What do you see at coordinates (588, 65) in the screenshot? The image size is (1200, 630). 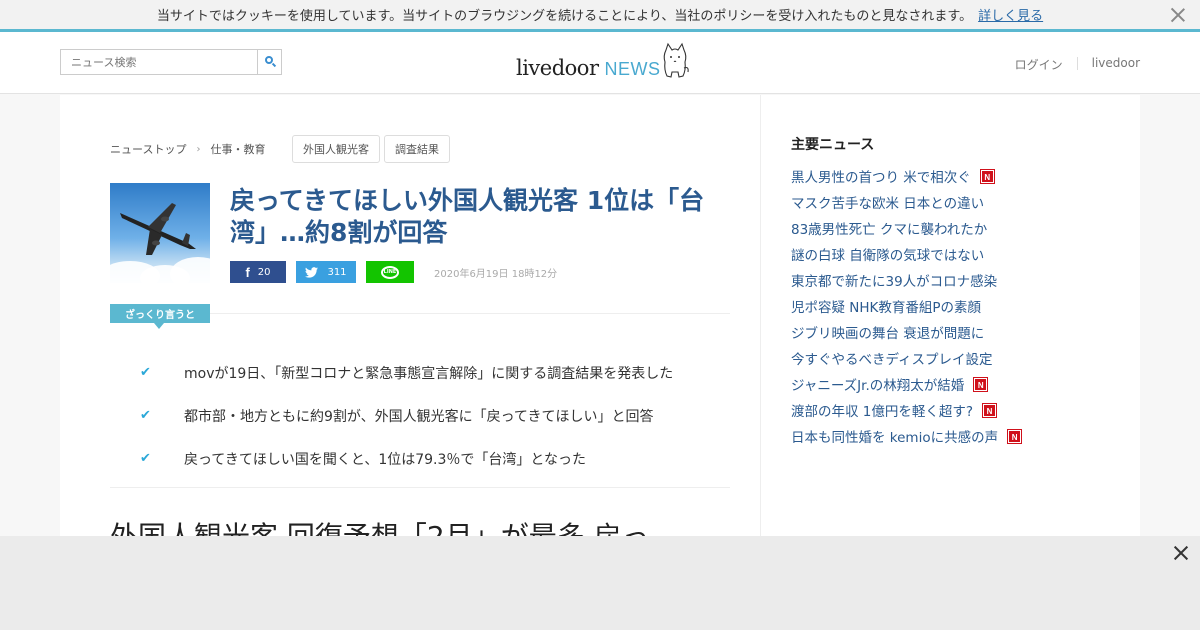 I see `site-logo: livedoor NEWS` at bounding box center [588, 65].